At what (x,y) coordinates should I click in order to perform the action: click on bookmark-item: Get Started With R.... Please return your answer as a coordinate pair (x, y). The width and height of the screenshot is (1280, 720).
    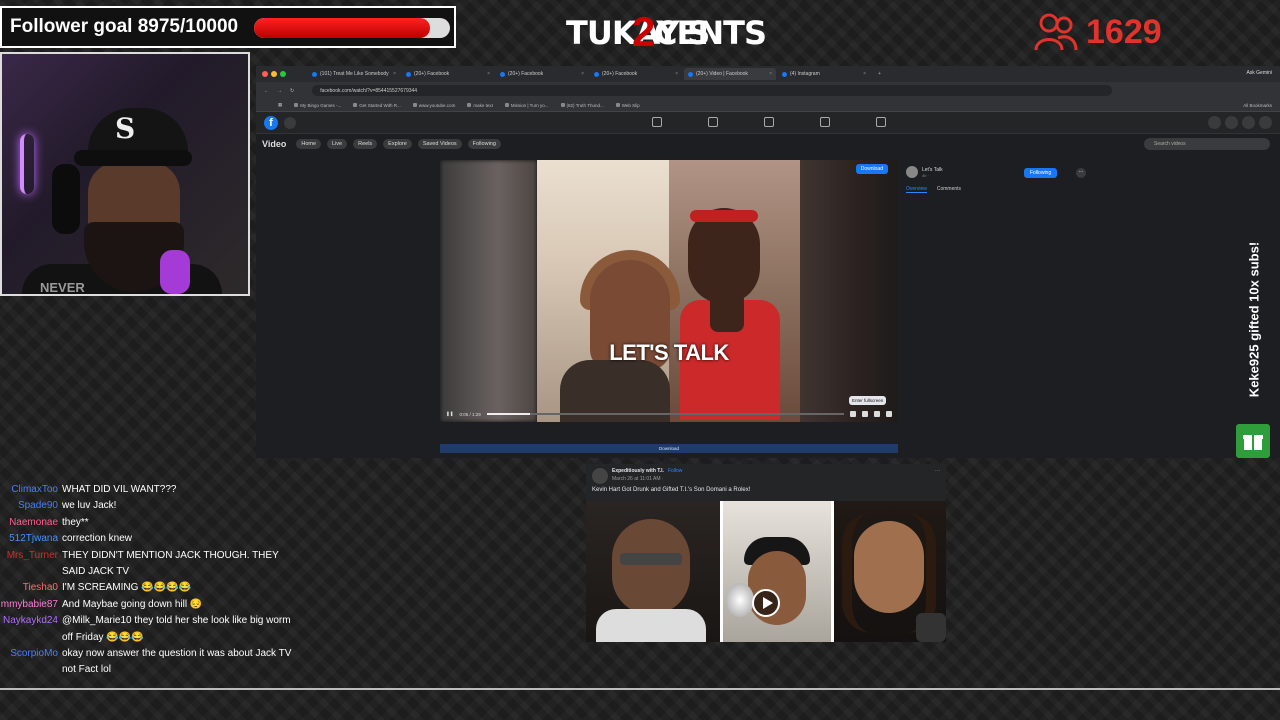
    Looking at the image, I should click on (377, 105).